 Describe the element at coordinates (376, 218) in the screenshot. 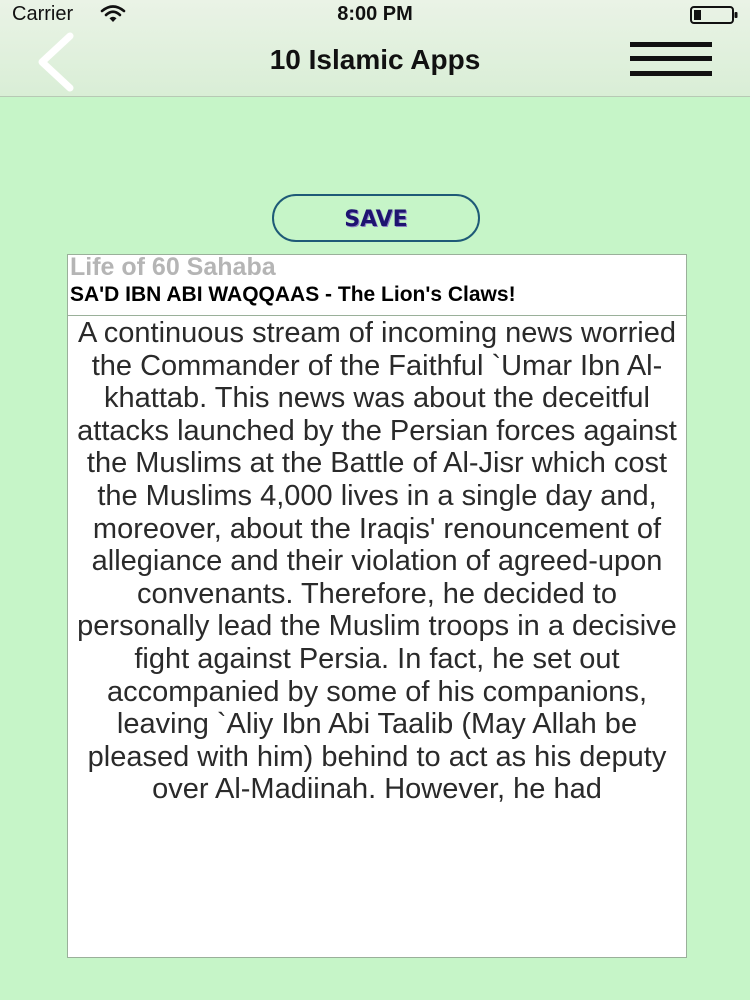

I see `save-button: SAVE` at that location.